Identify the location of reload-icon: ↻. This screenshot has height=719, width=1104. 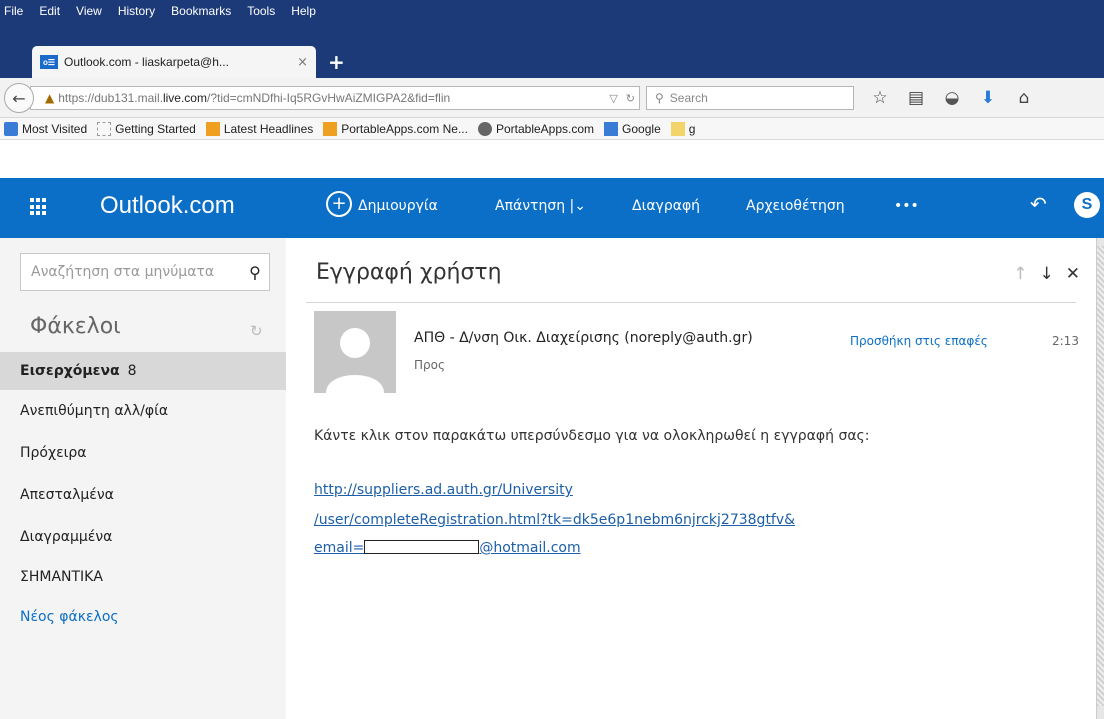
(630, 98).